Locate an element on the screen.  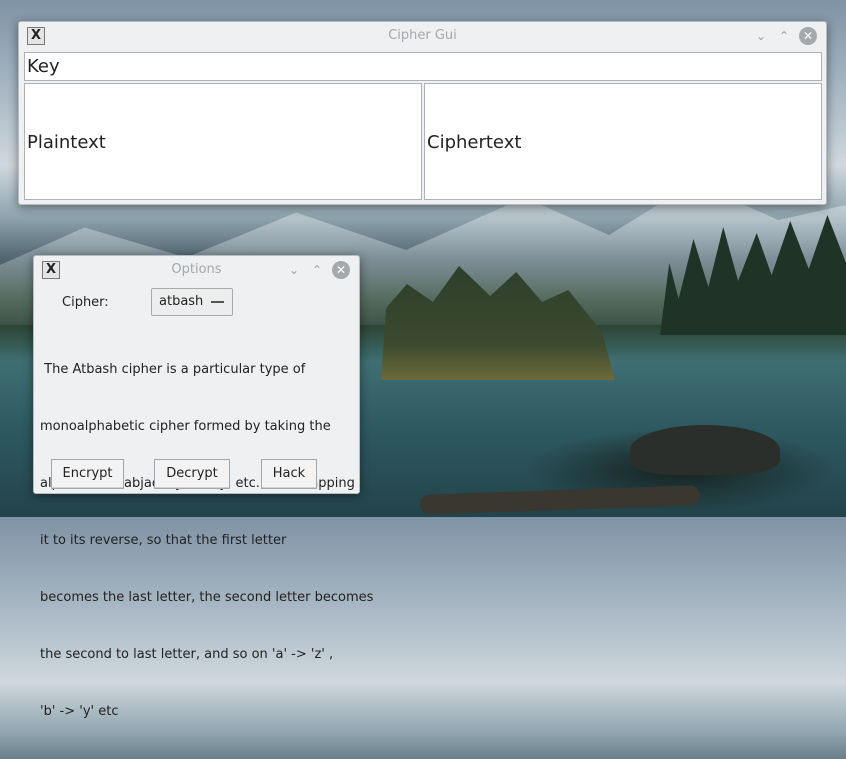
key-placeholder: Key is located at coordinates (43, 66).